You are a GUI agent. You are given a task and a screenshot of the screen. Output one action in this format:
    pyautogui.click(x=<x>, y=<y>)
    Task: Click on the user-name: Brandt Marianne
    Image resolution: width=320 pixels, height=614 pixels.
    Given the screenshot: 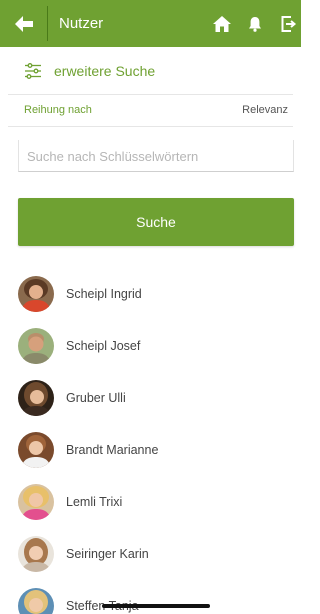 What is the action you would take?
    pyautogui.click(x=112, y=450)
    